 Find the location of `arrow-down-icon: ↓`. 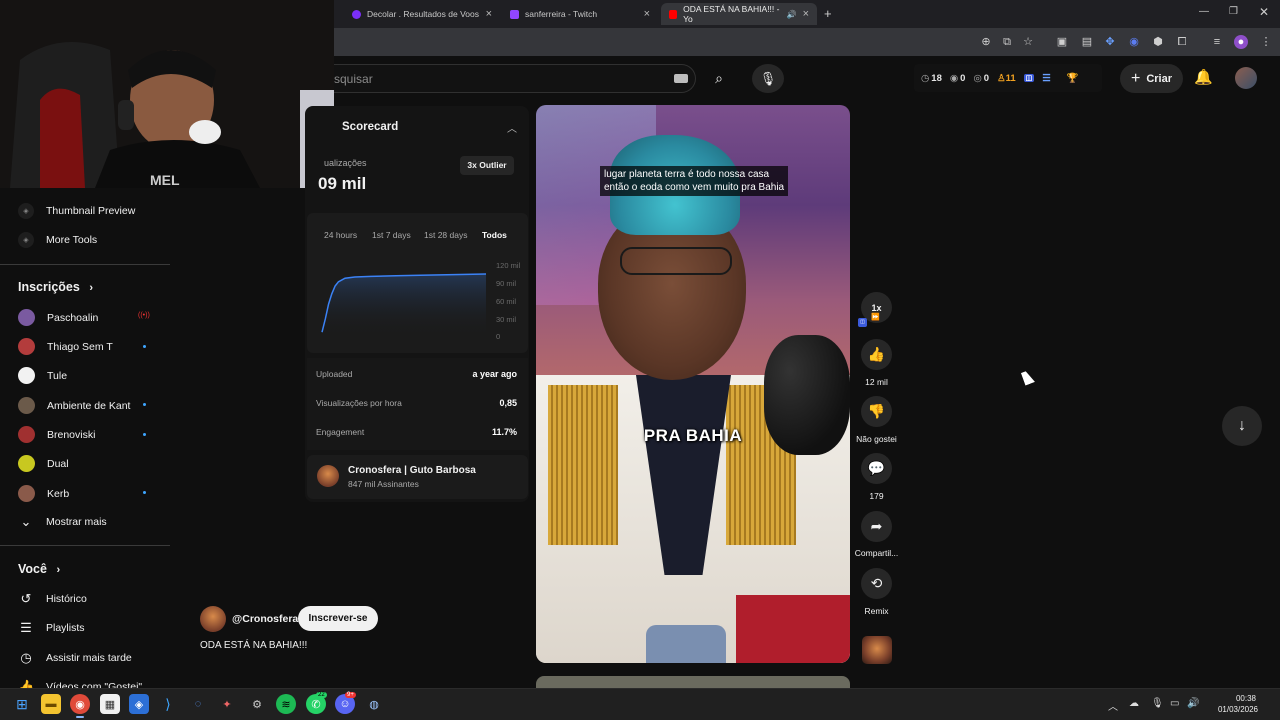

arrow-down-icon: ↓ is located at coordinates (1242, 425).